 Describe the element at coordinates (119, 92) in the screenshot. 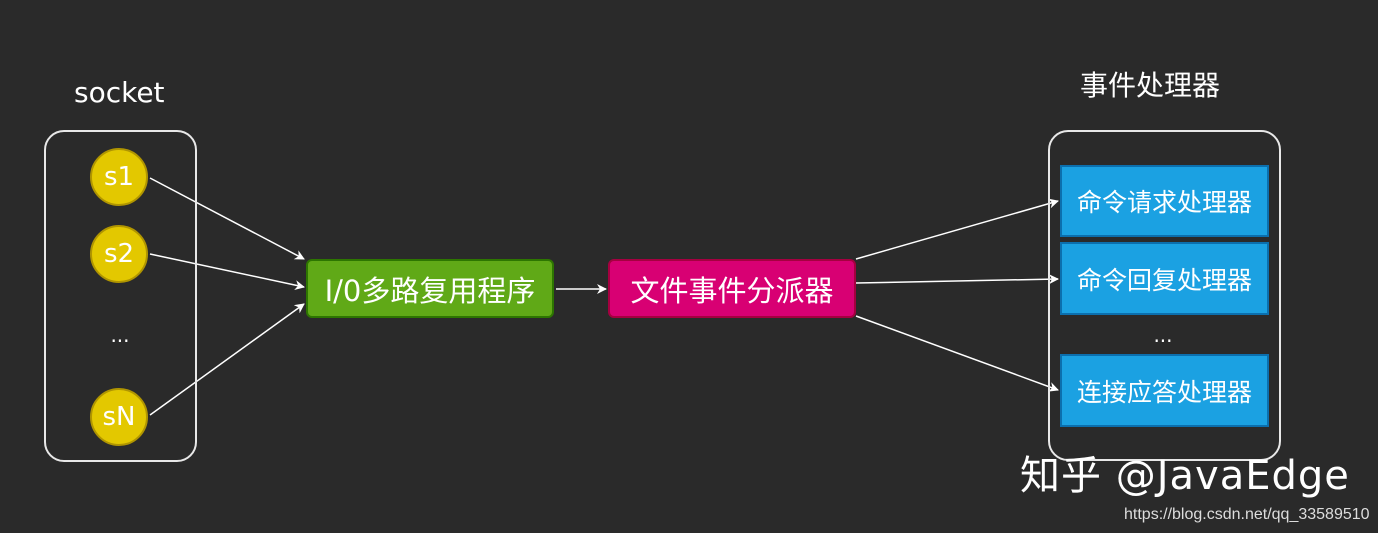

I see `socket-group-title: socket` at that location.